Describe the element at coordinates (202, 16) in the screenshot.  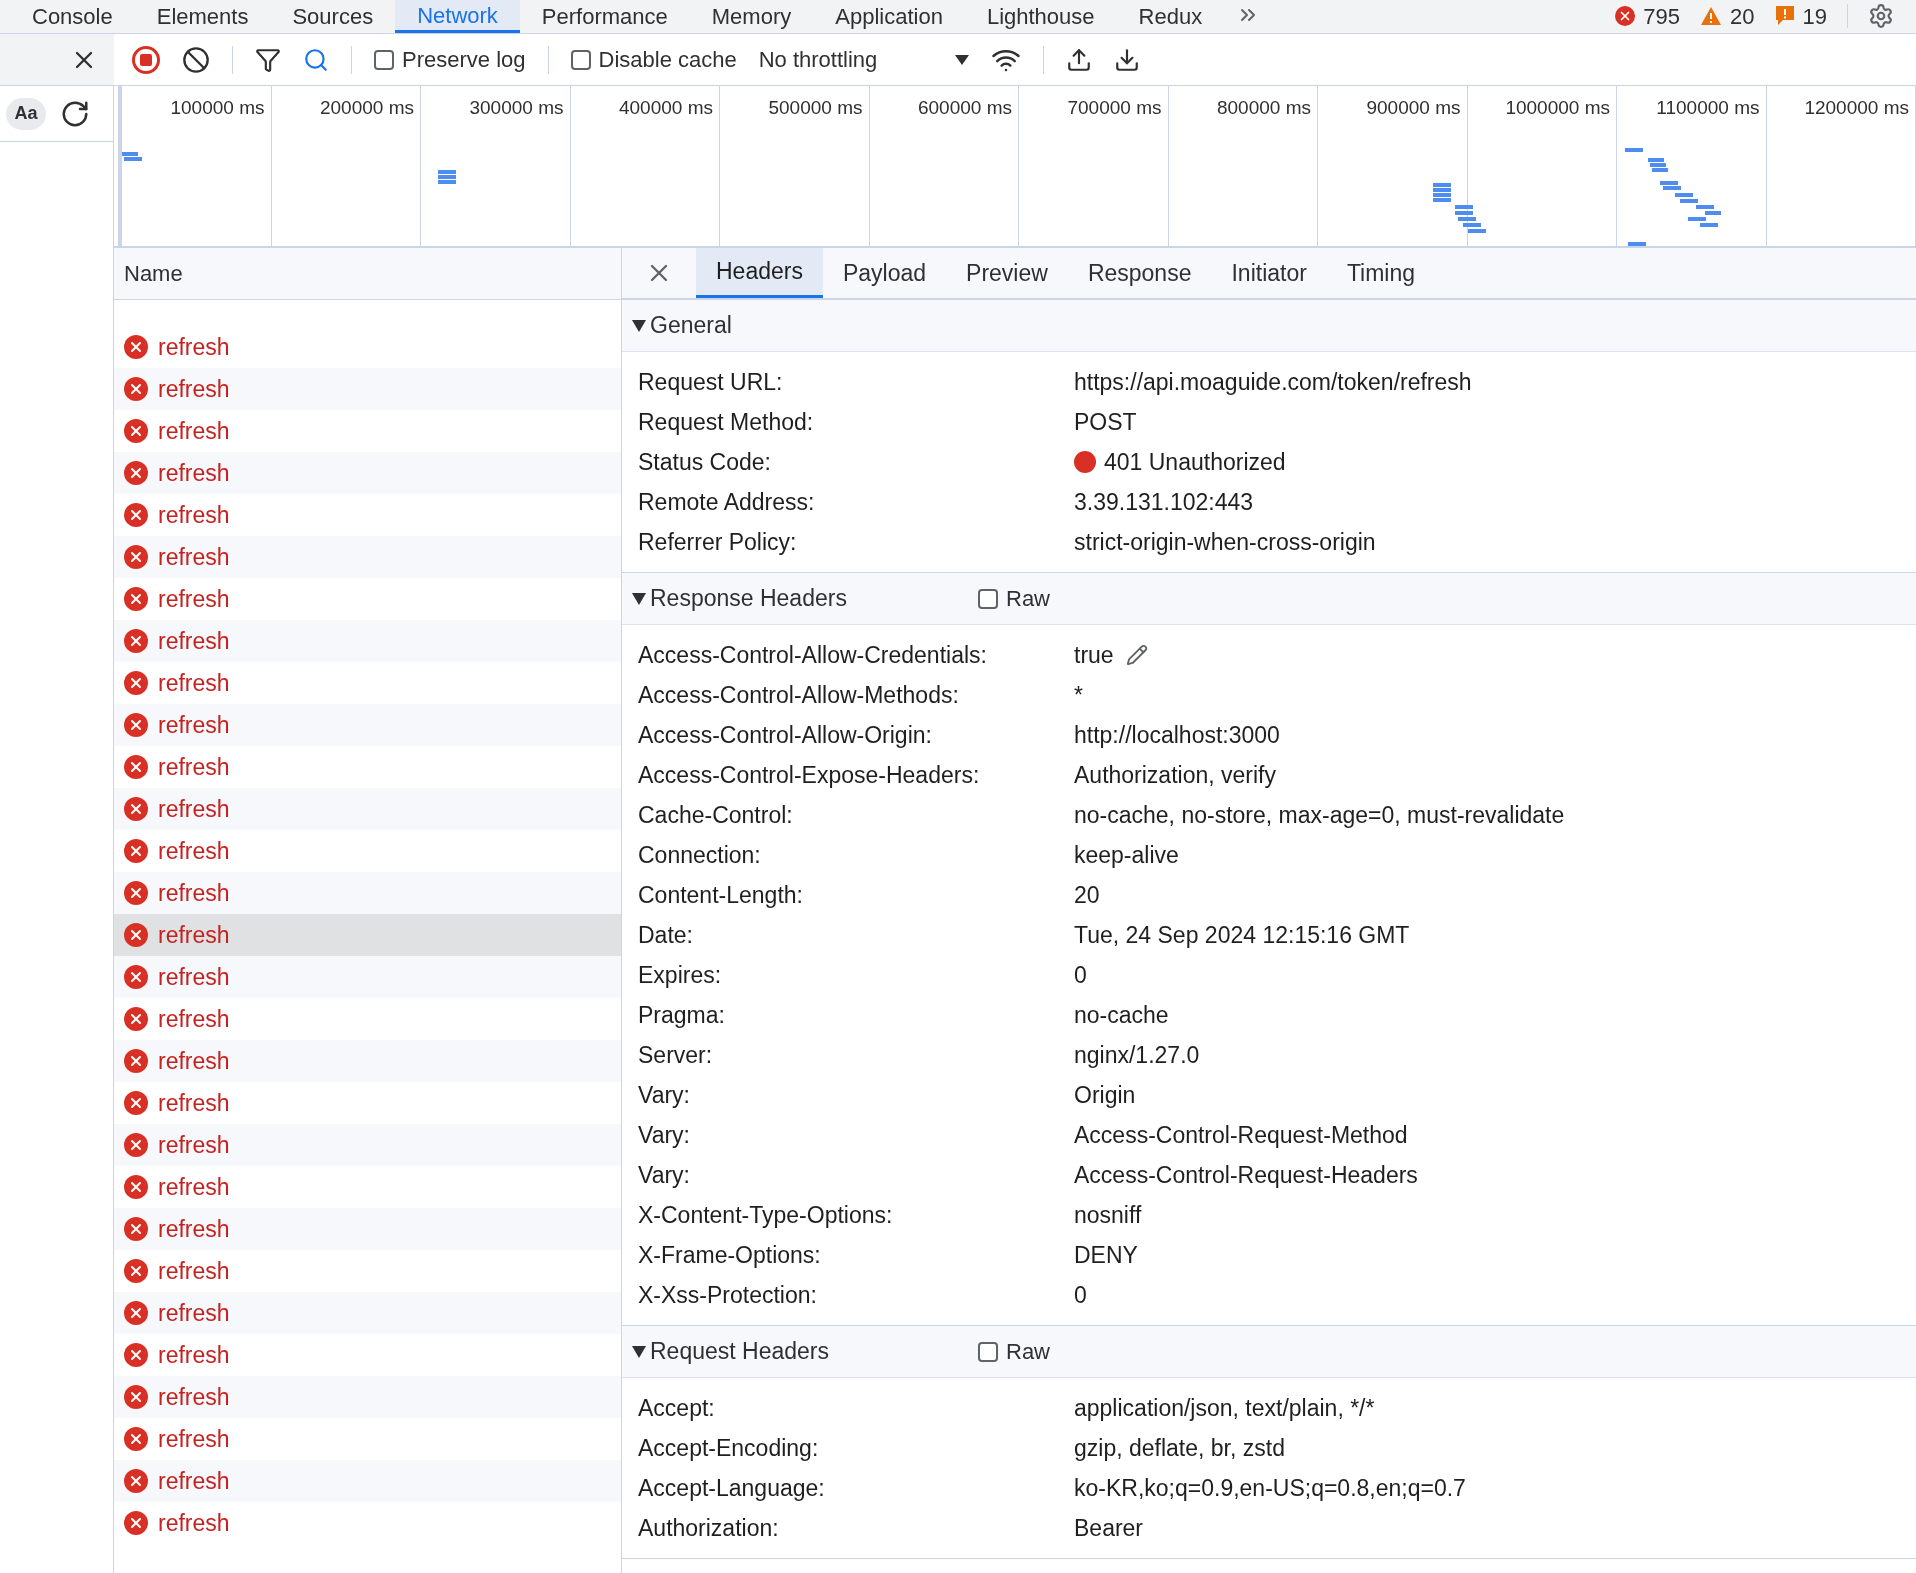
I see `panel-tab: Elements` at that location.